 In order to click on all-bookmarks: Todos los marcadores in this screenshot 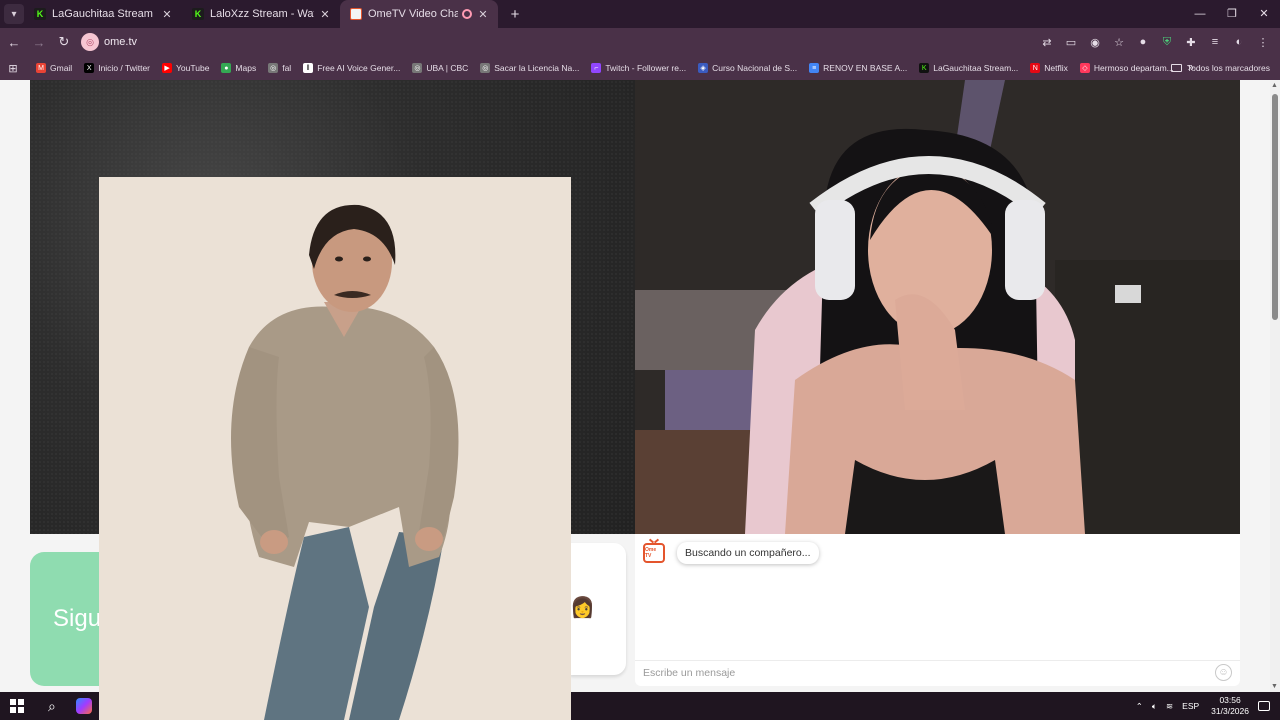, I will do `click(1220, 68)`.